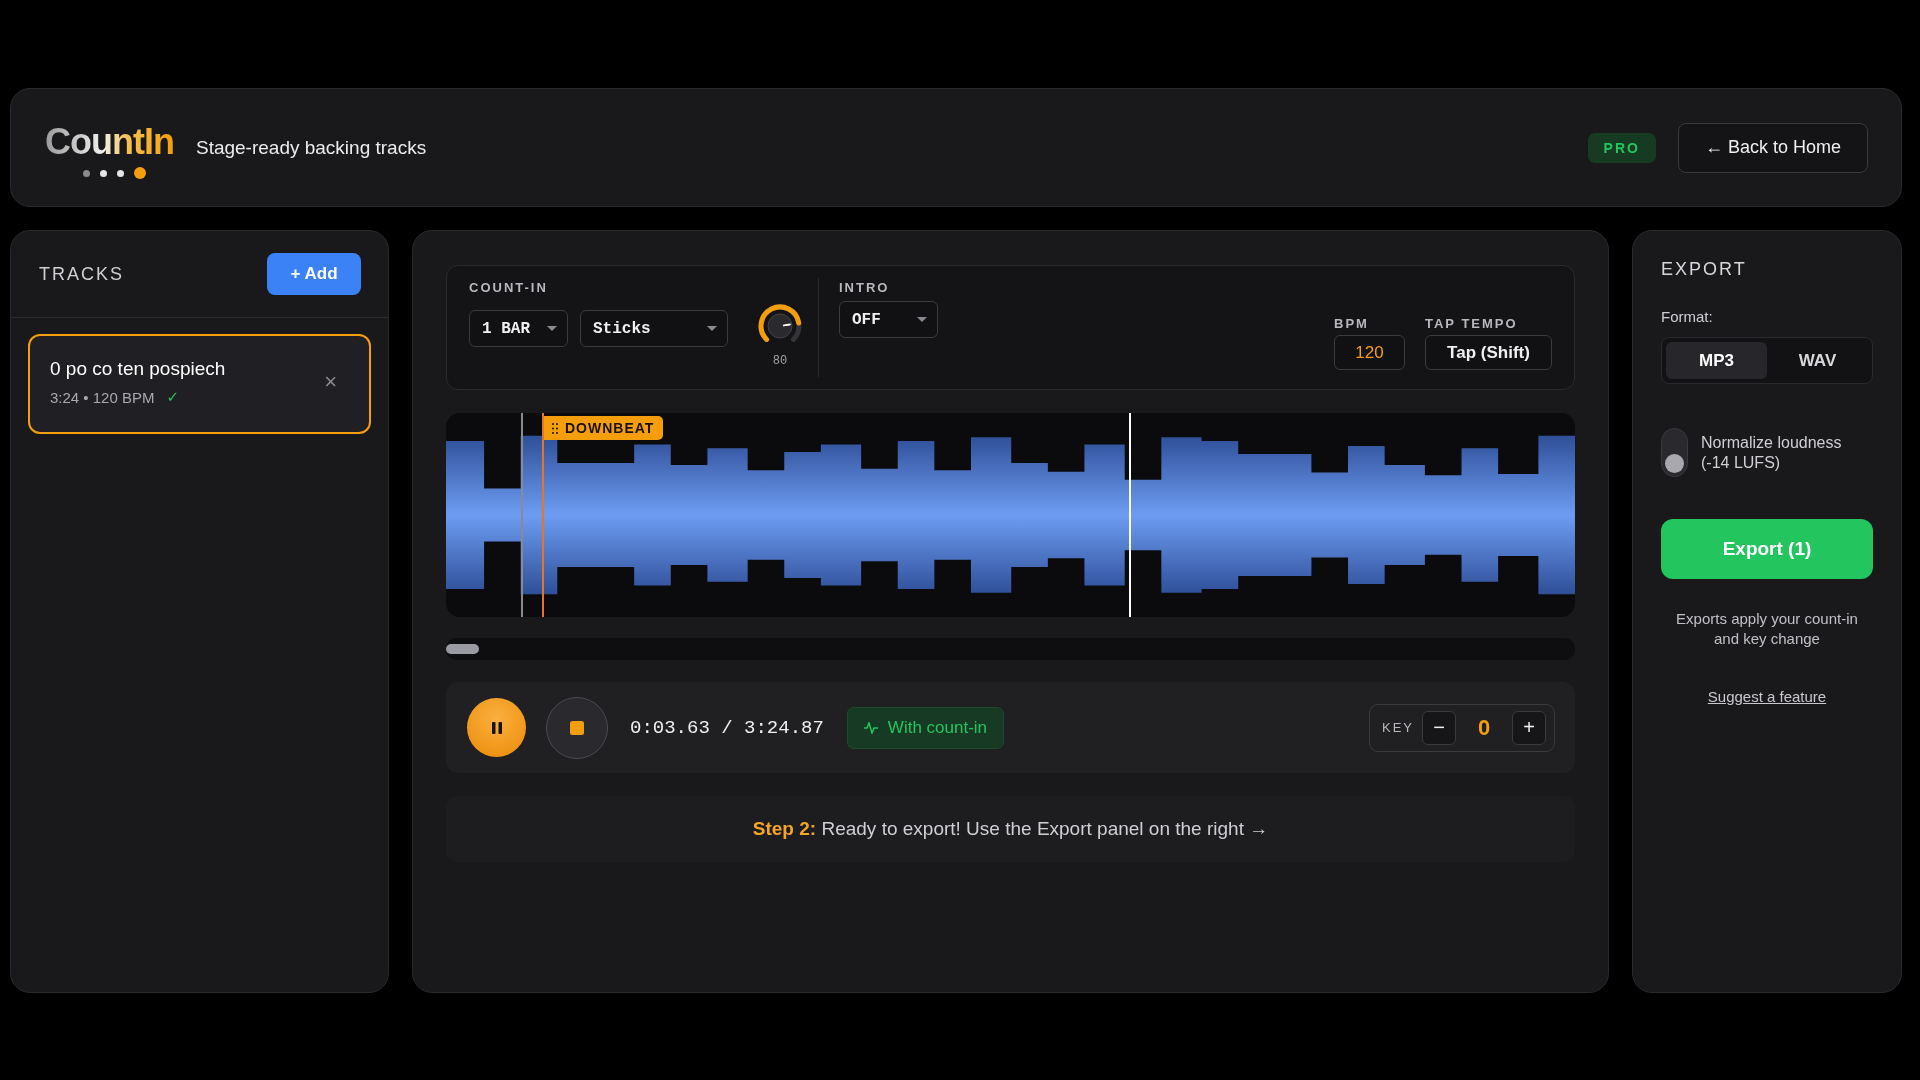 The width and height of the screenshot is (1920, 1080). What do you see at coordinates (937, 727) in the screenshot?
I see `status-label: With count-in` at bounding box center [937, 727].